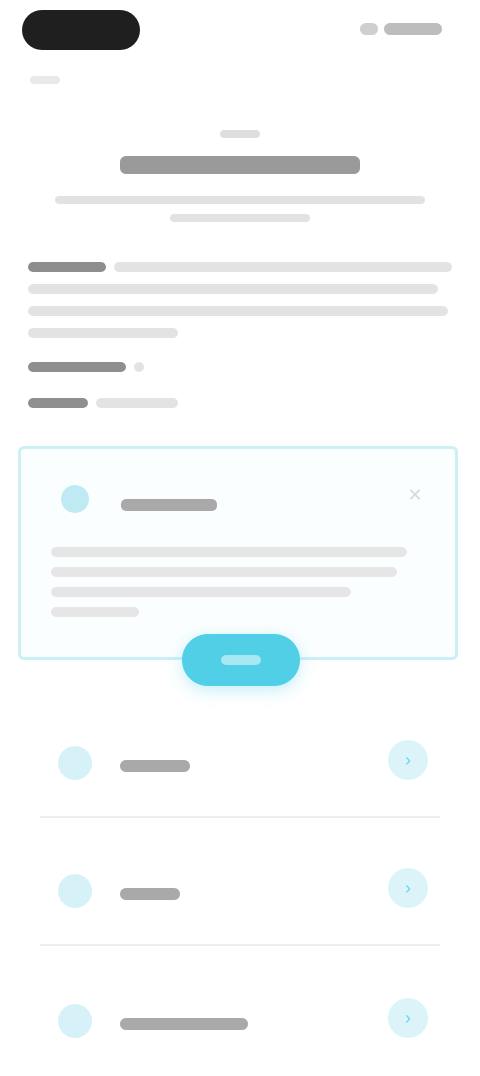  I want to click on description-block, so click(240, 306).